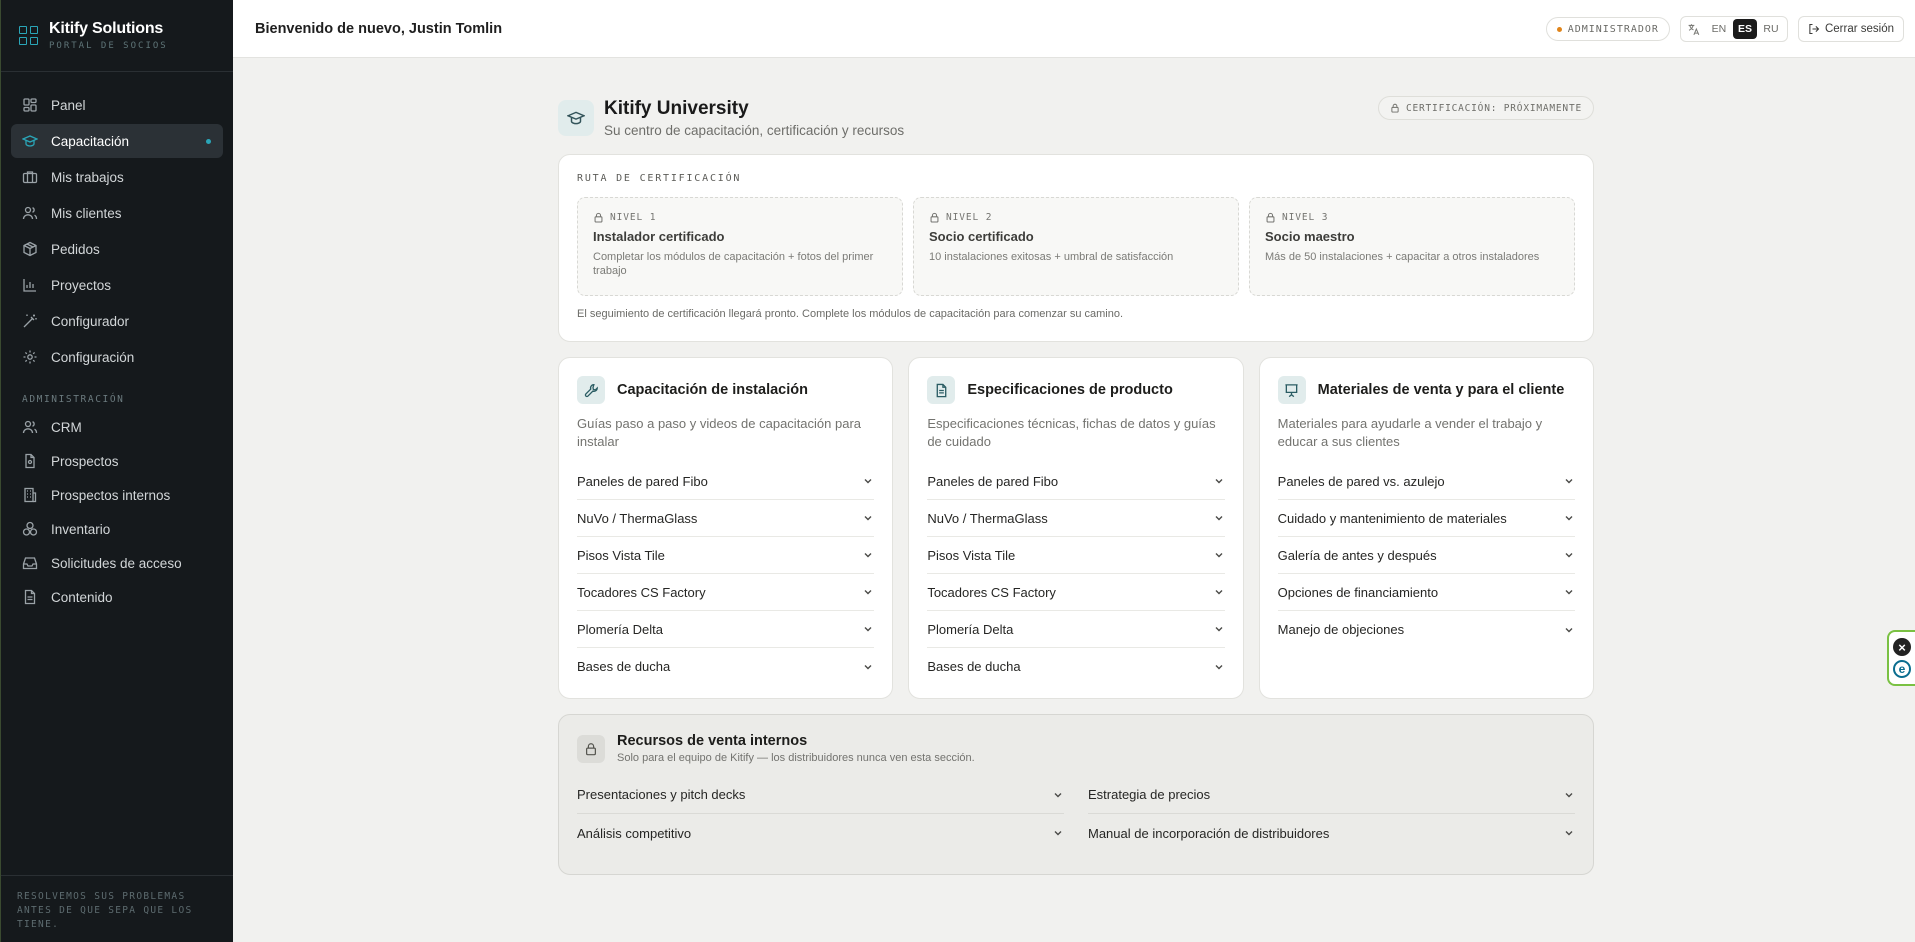 The image size is (1915, 942). I want to click on package-icon, so click(30, 249).